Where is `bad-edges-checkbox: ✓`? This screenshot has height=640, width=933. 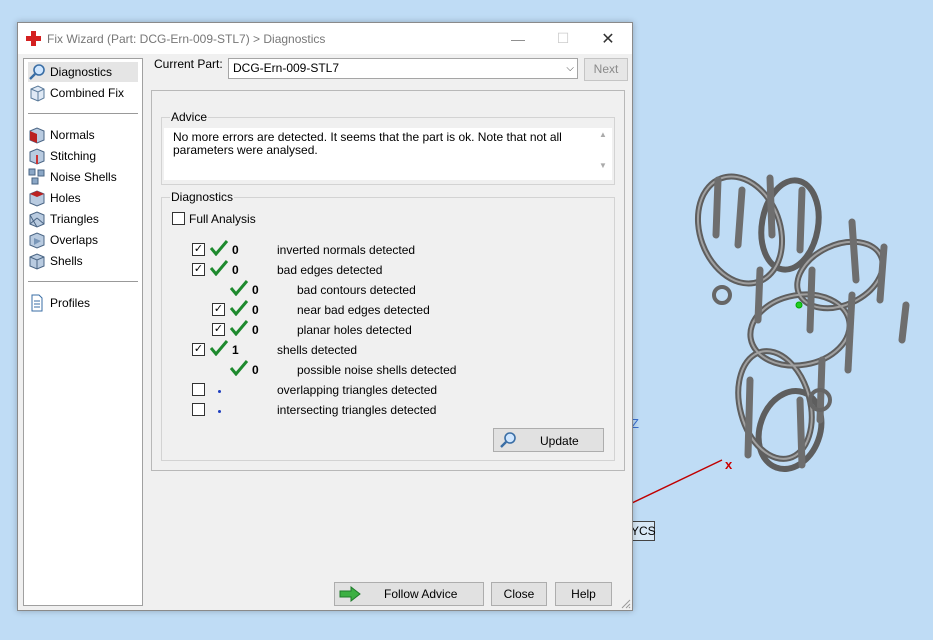 bad-edges-checkbox: ✓ is located at coordinates (198, 269).